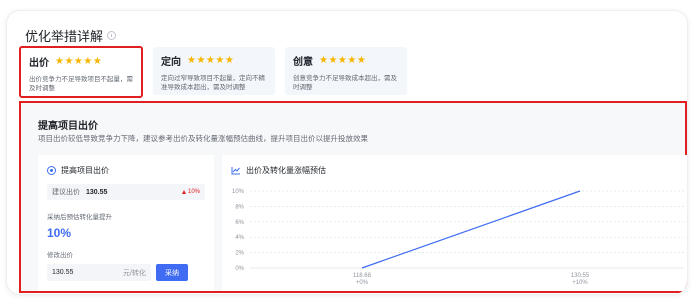  What do you see at coordinates (97, 192) in the screenshot?
I see `suggest-value: 130.55` at bounding box center [97, 192].